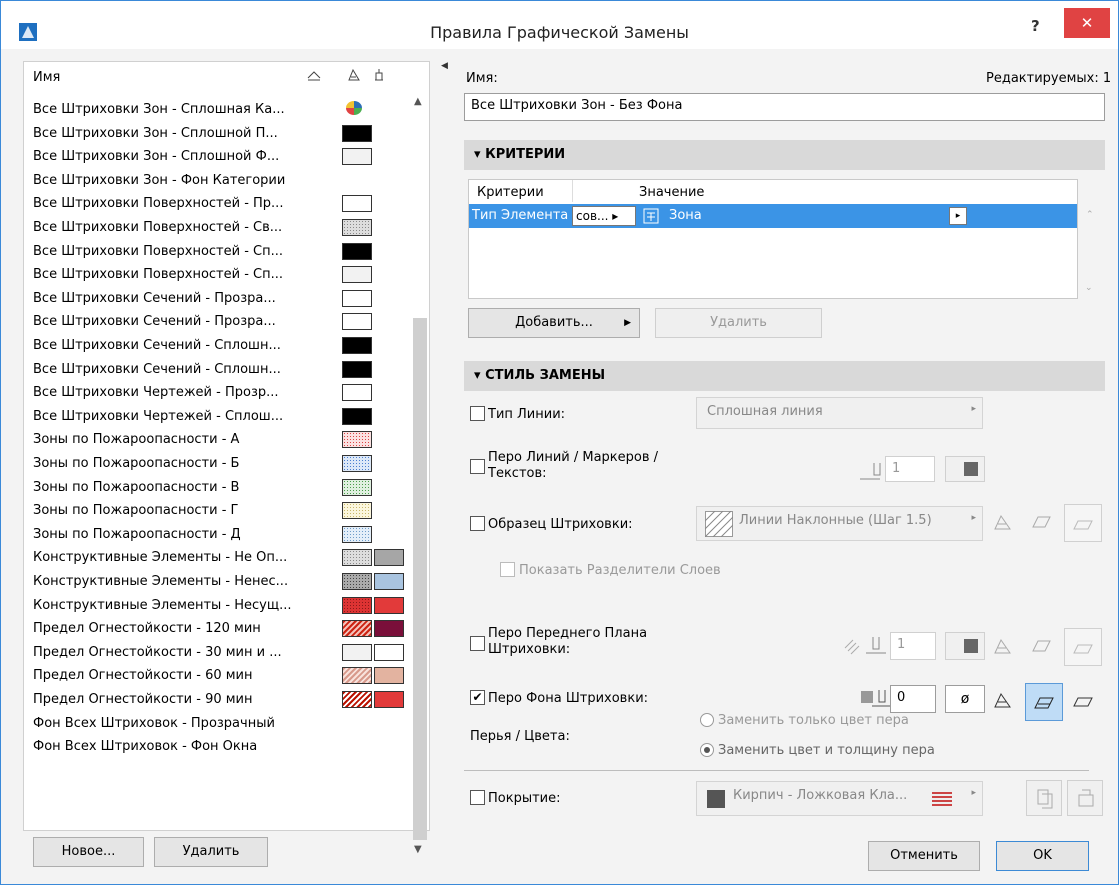  I want to click on list-item: Зоны по Пожароопасности - Б, so click(217, 463).